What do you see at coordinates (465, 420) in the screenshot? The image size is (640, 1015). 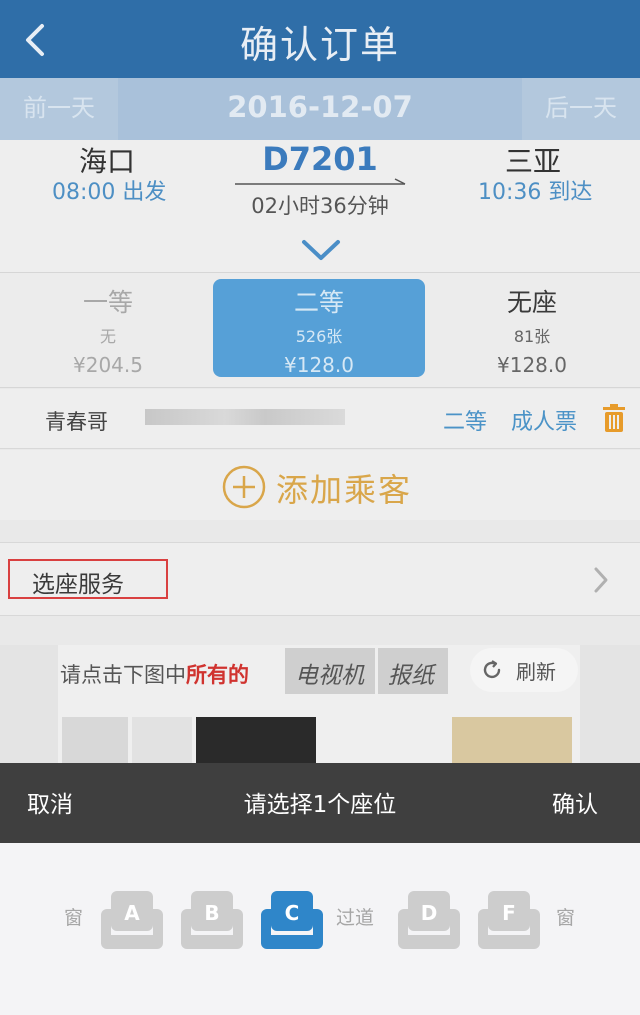 I see `passenger-seat-class: 二等` at bounding box center [465, 420].